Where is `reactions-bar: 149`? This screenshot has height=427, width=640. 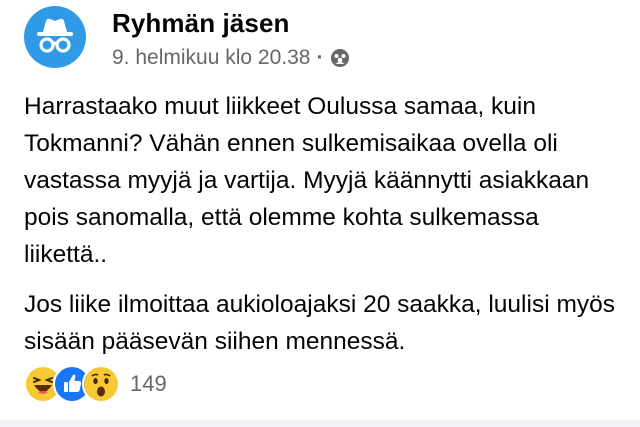
reactions-bar: 149 is located at coordinates (95, 384).